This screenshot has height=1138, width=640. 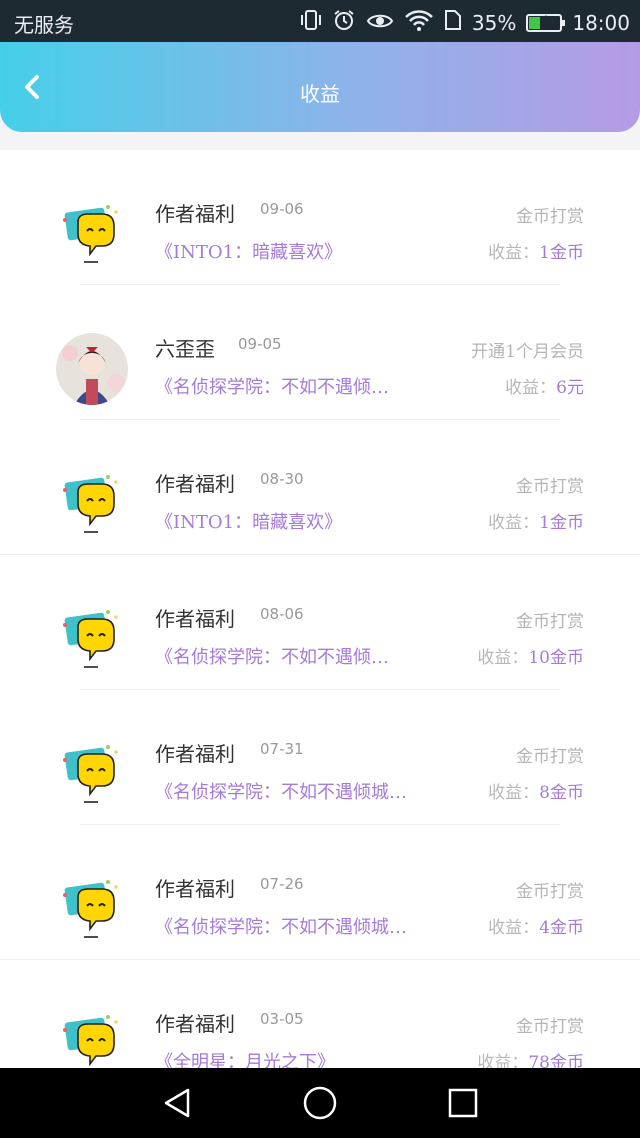 I want to click on income-value: 6元, so click(x=570, y=388).